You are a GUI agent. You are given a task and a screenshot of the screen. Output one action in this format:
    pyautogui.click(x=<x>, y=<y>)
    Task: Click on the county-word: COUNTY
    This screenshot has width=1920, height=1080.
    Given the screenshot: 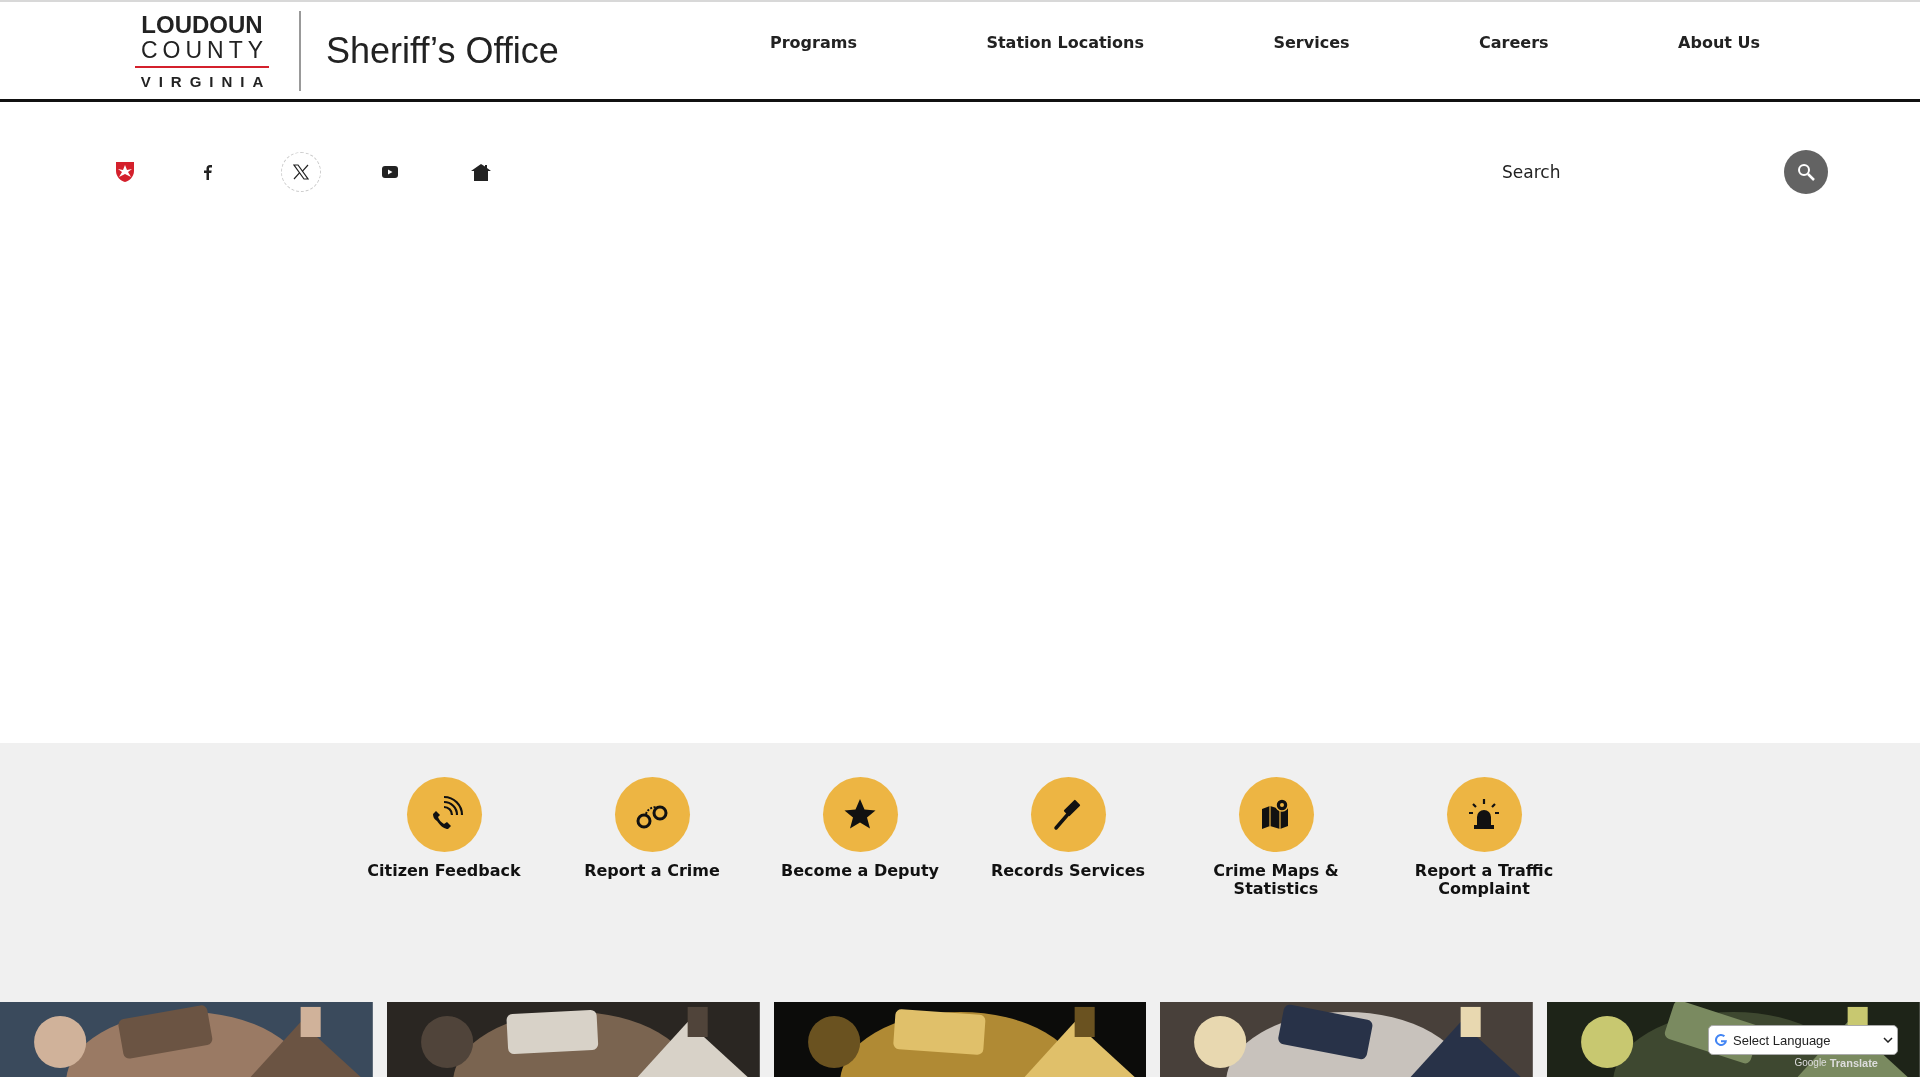 What is the action you would take?
    pyautogui.click(x=204, y=49)
    